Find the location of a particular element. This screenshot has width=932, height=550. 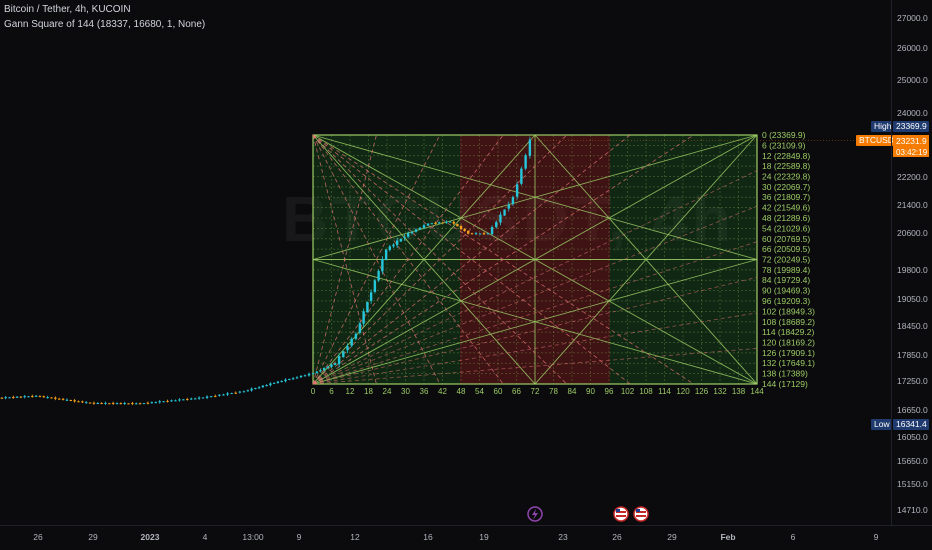

low-badge-label: Low is located at coordinates (882, 424).